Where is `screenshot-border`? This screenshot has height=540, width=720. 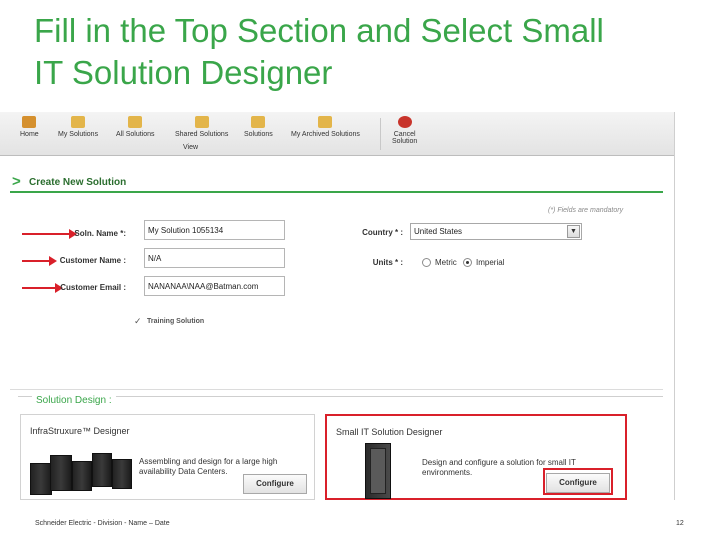 screenshot-border is located at coordinates (674, 306).